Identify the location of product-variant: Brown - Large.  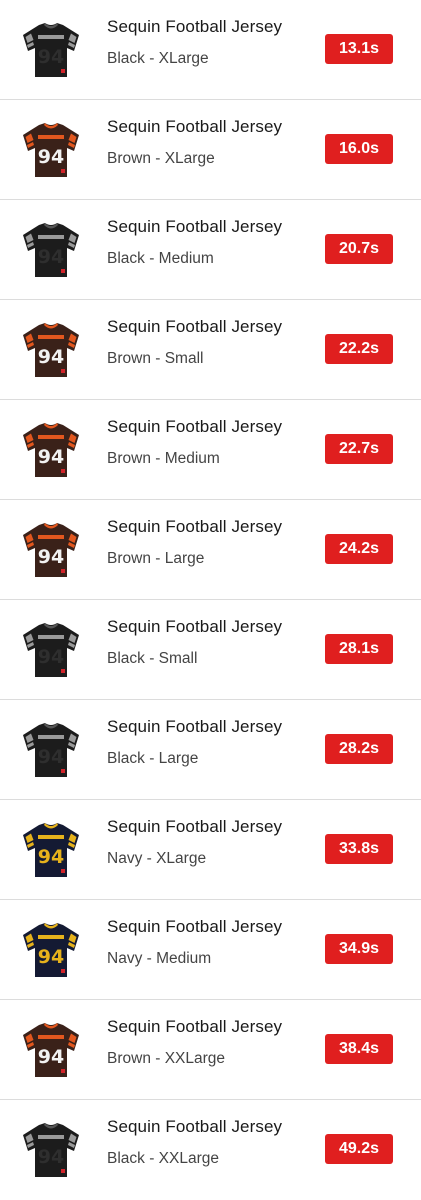
(156, 558).